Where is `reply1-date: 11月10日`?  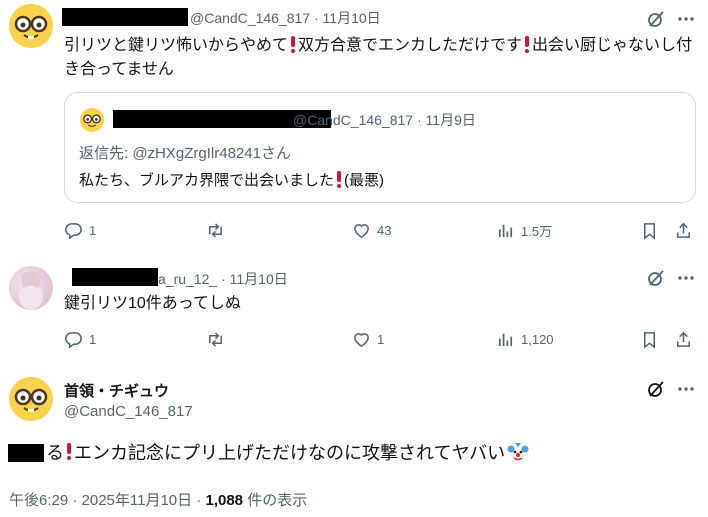 reply1-date: 11月10日 is located at coordinates (352, 18).